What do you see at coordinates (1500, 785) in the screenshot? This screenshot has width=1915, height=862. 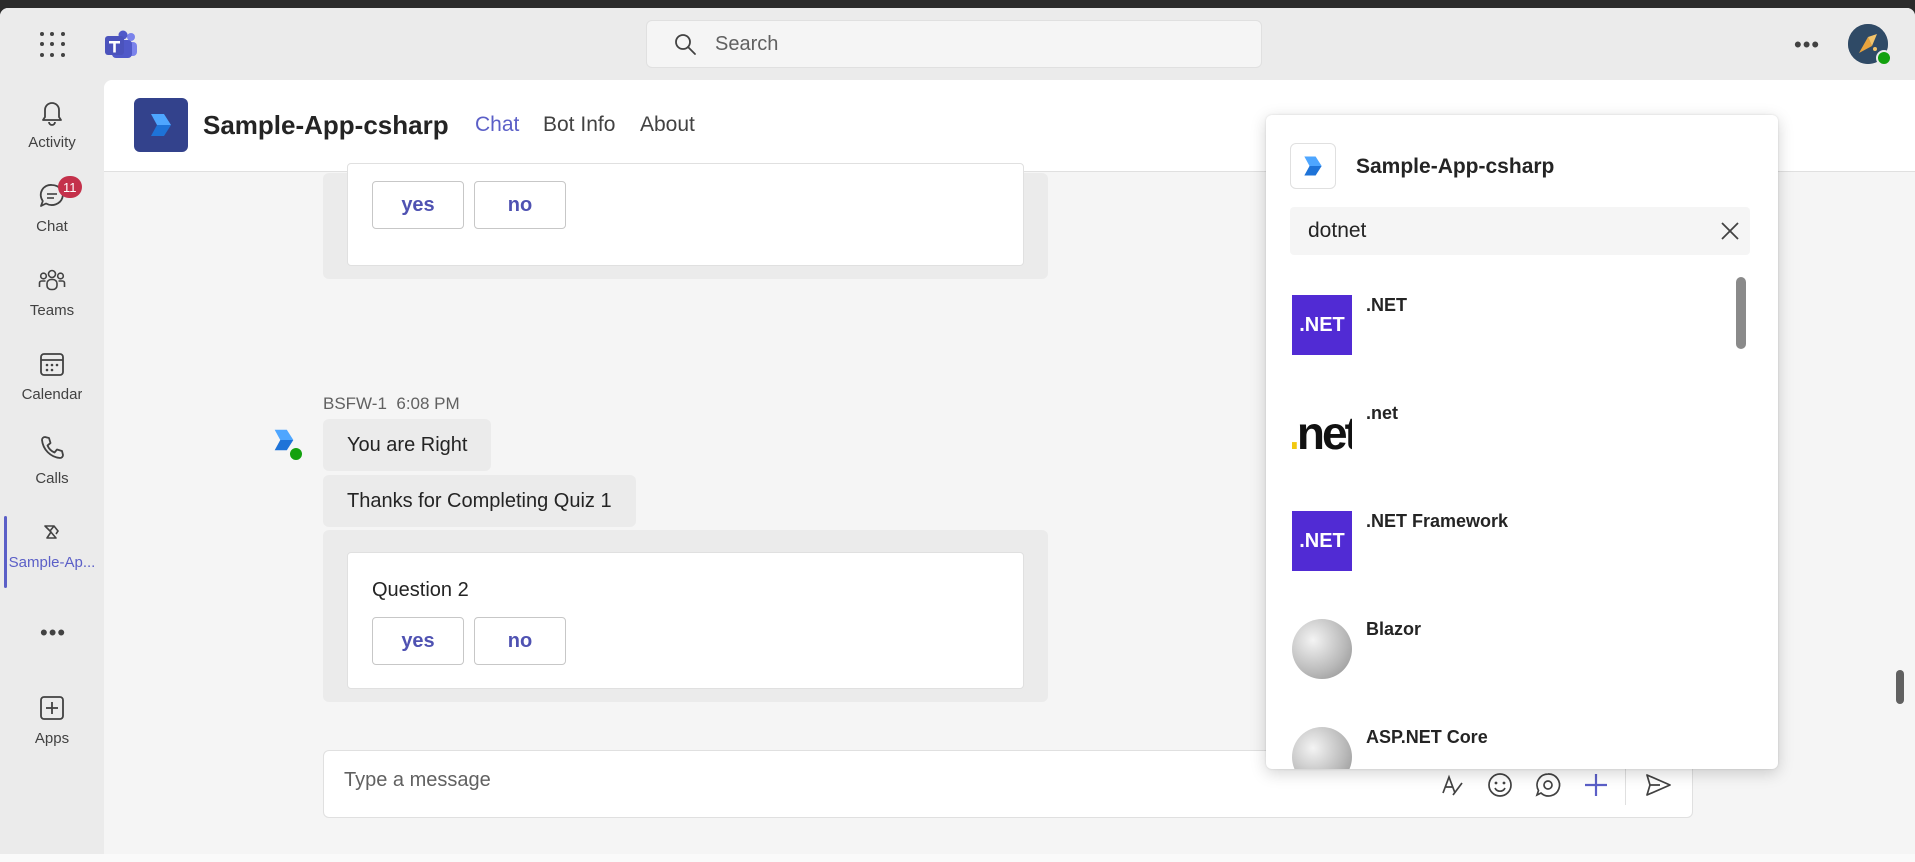 I see `emoji-icon` at bounding box center [1500, 785].